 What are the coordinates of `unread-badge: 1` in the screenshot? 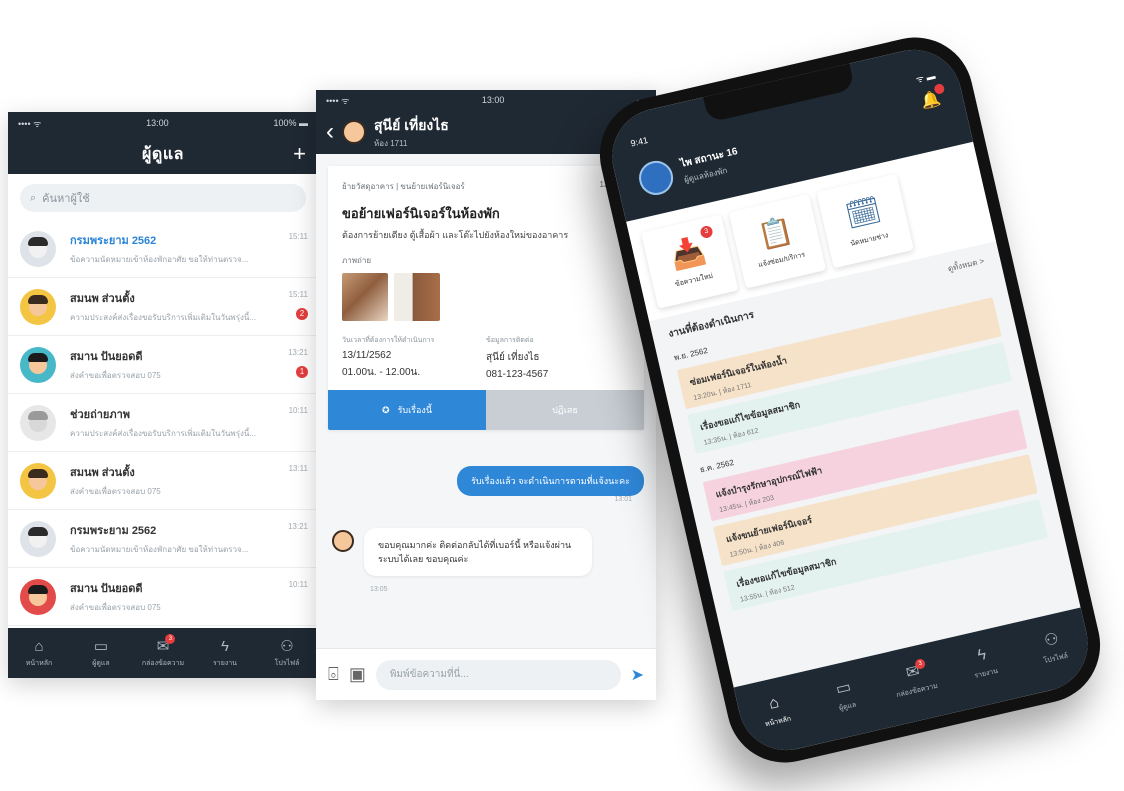 It's located at (302, 372).